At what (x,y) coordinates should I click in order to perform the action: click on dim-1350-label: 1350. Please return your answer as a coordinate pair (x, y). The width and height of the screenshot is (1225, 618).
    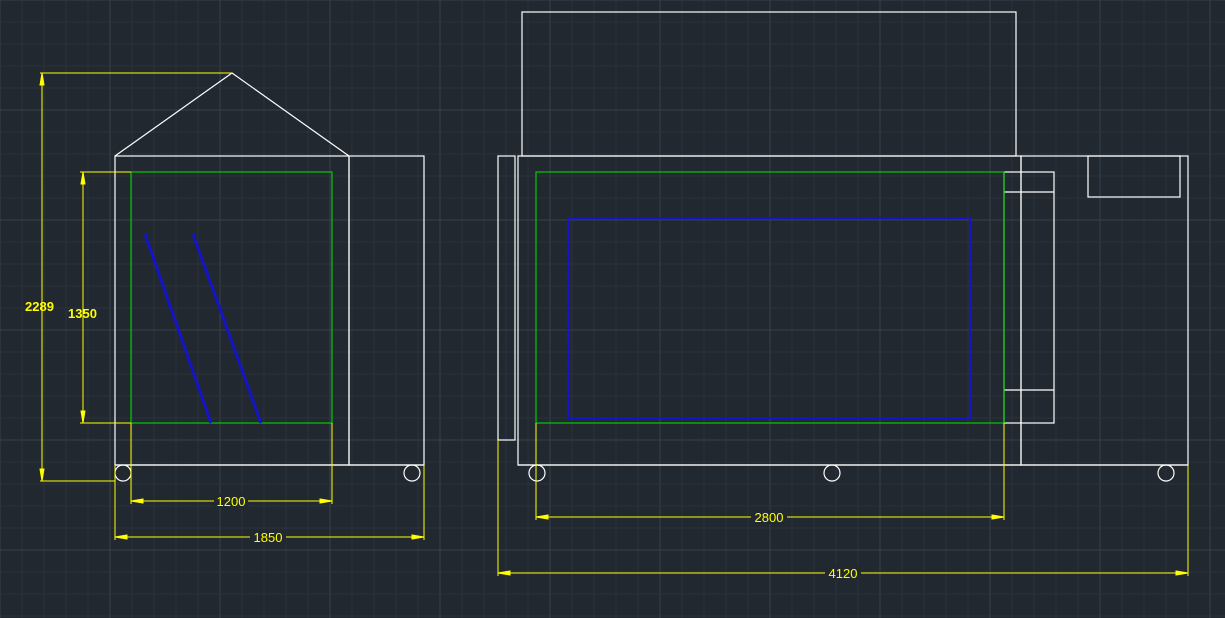
    Looking at the image, I should click on (82, 313).